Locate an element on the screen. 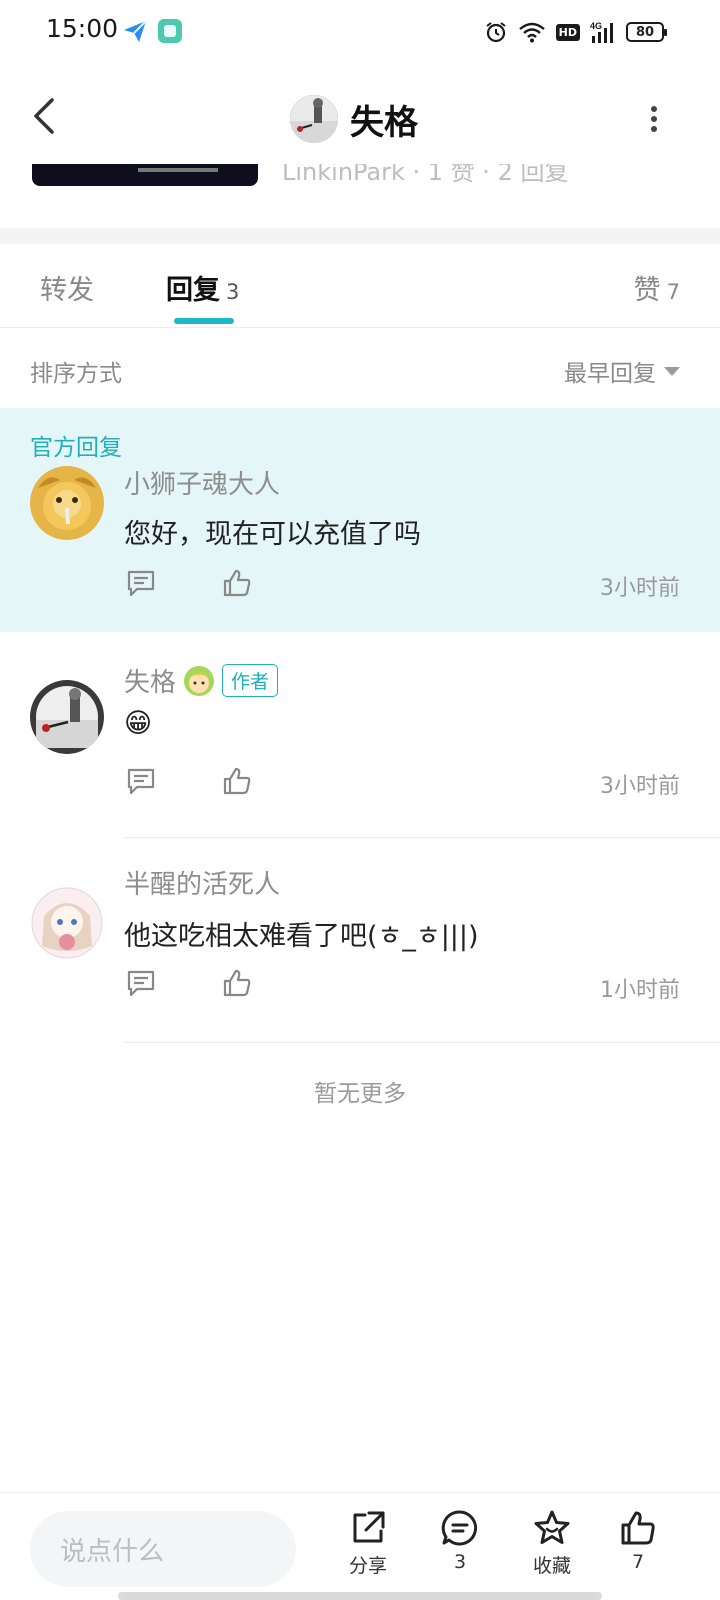 Image resolution: width=720 pixels, height=1600 pixels. app-notification-icon is located at coordinates (170, 31).